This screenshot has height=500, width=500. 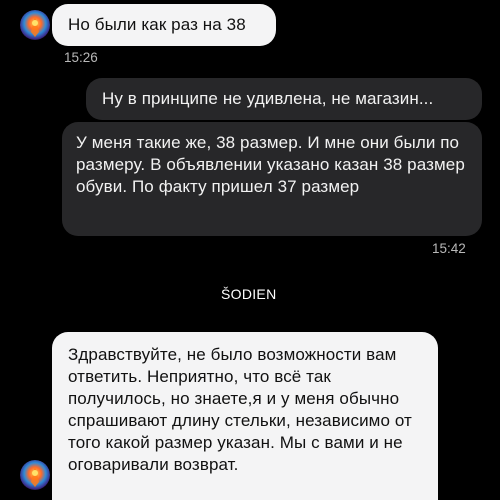 What do you see at coordinates (249, 294) in the screenshot?
I see `sender-name: ŠODIEN` at bounding box center [249, 294].